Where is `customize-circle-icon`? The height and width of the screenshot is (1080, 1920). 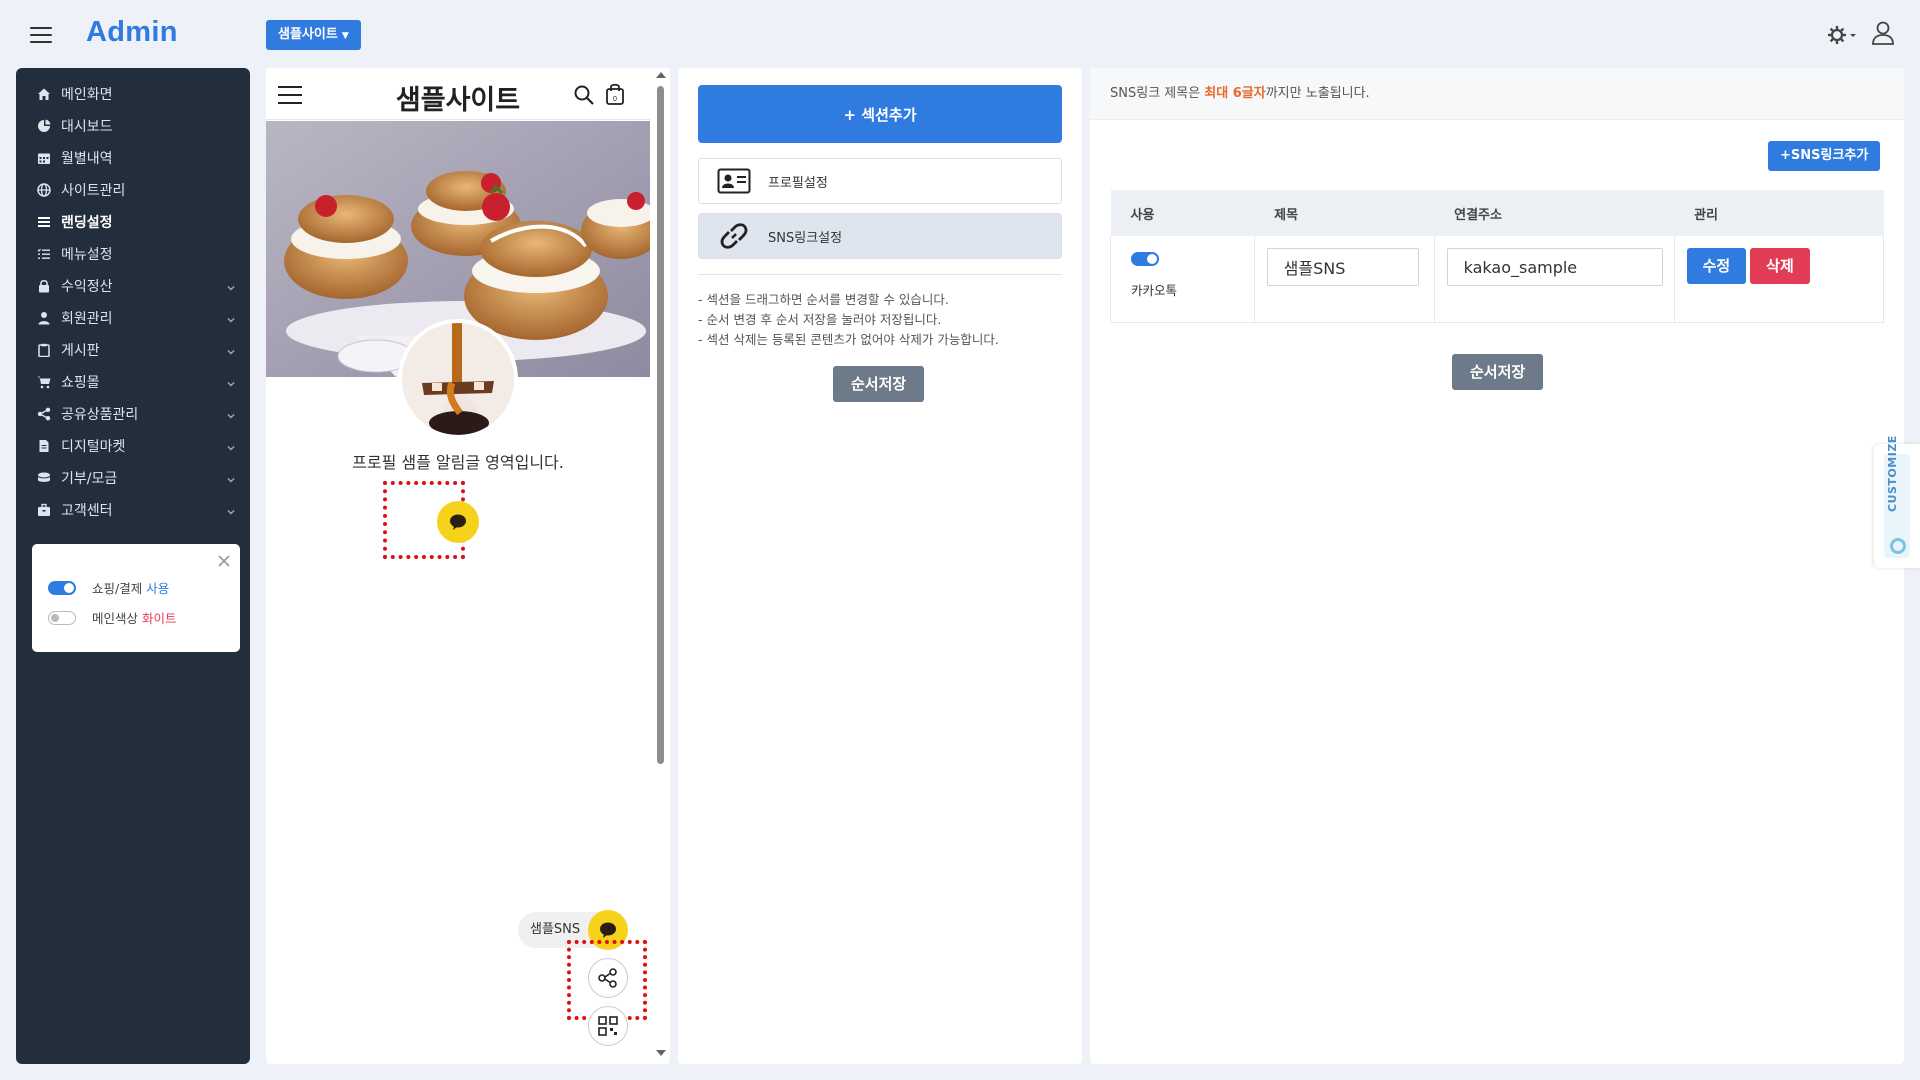 customize-circle-icon is located at coordinates (1898, 546).